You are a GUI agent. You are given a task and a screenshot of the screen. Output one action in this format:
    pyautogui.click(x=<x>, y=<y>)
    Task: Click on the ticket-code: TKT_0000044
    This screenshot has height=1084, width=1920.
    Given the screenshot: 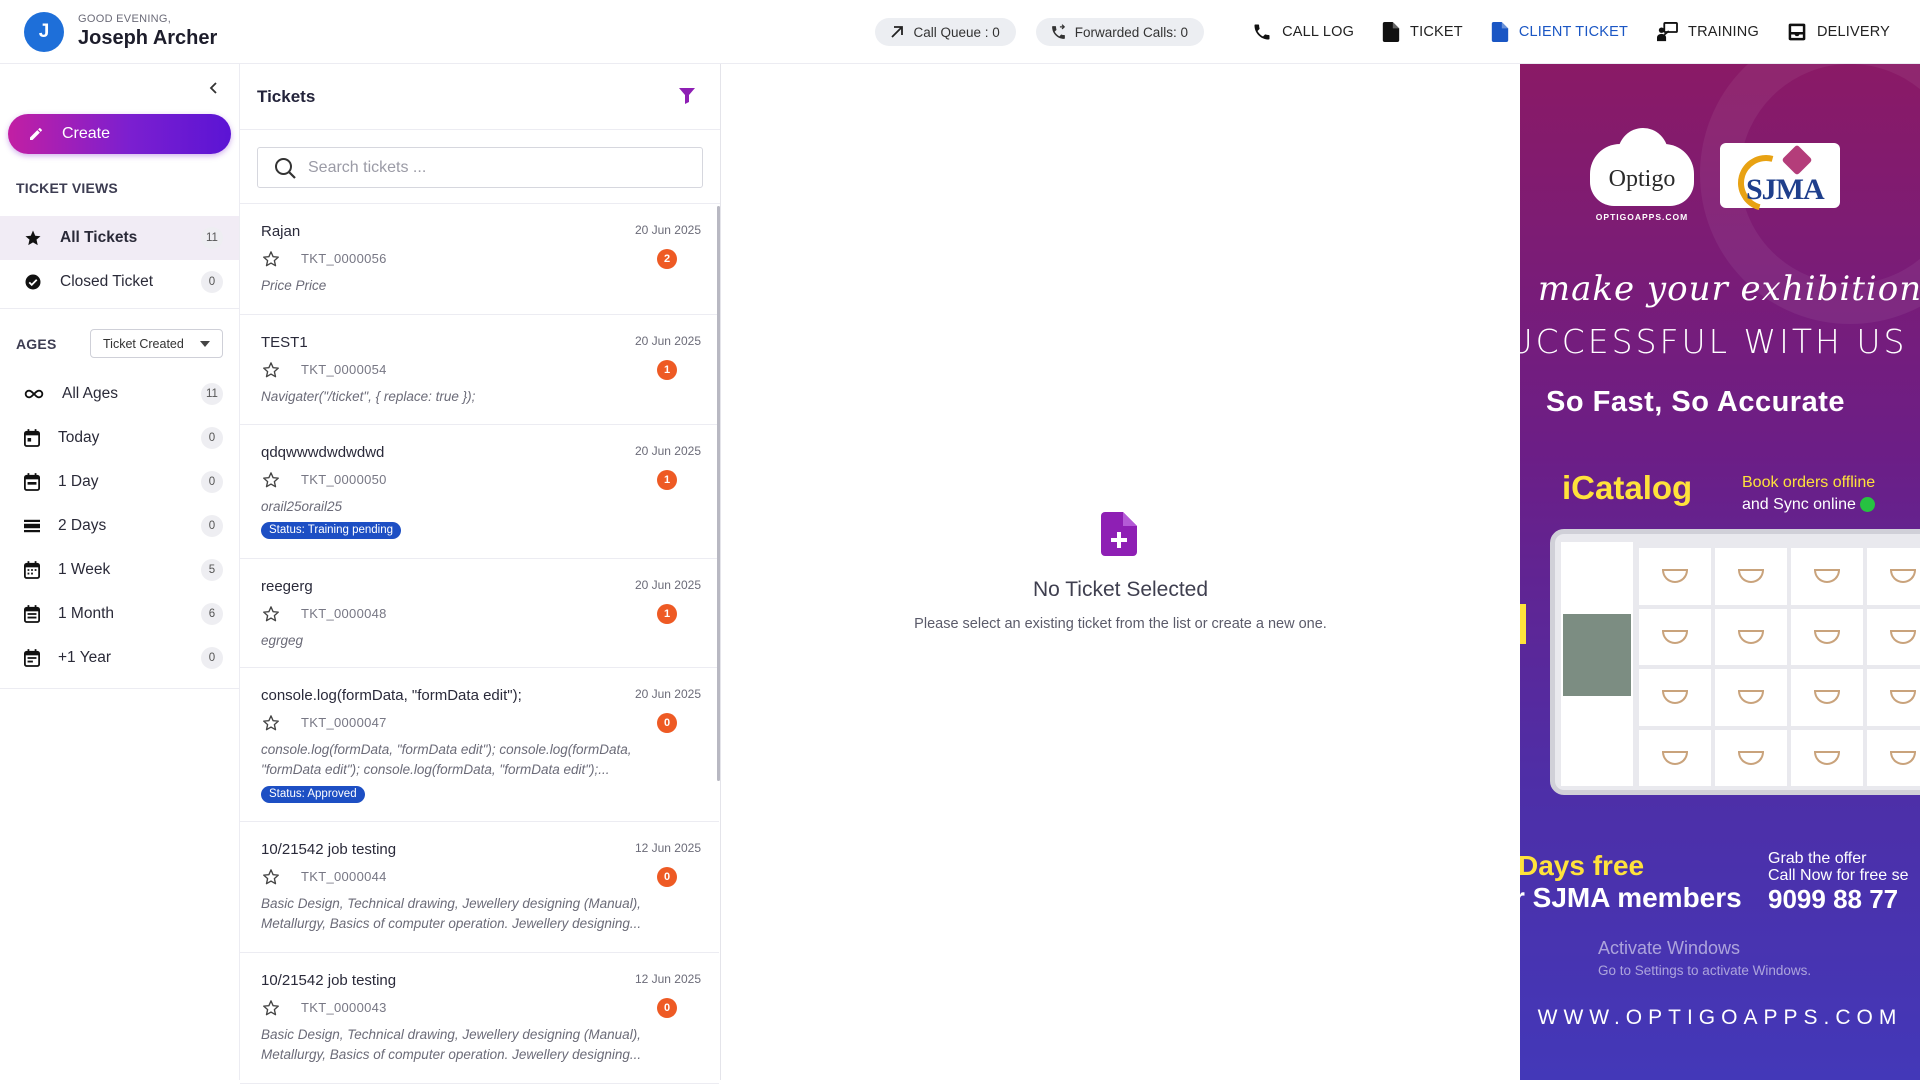 What is the action you would take?
    pyautogui.click(x=344, y=876)
    